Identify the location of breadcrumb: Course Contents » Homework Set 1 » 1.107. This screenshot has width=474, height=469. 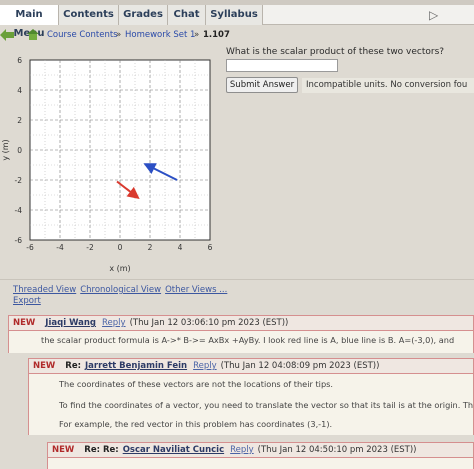
(237, 35).